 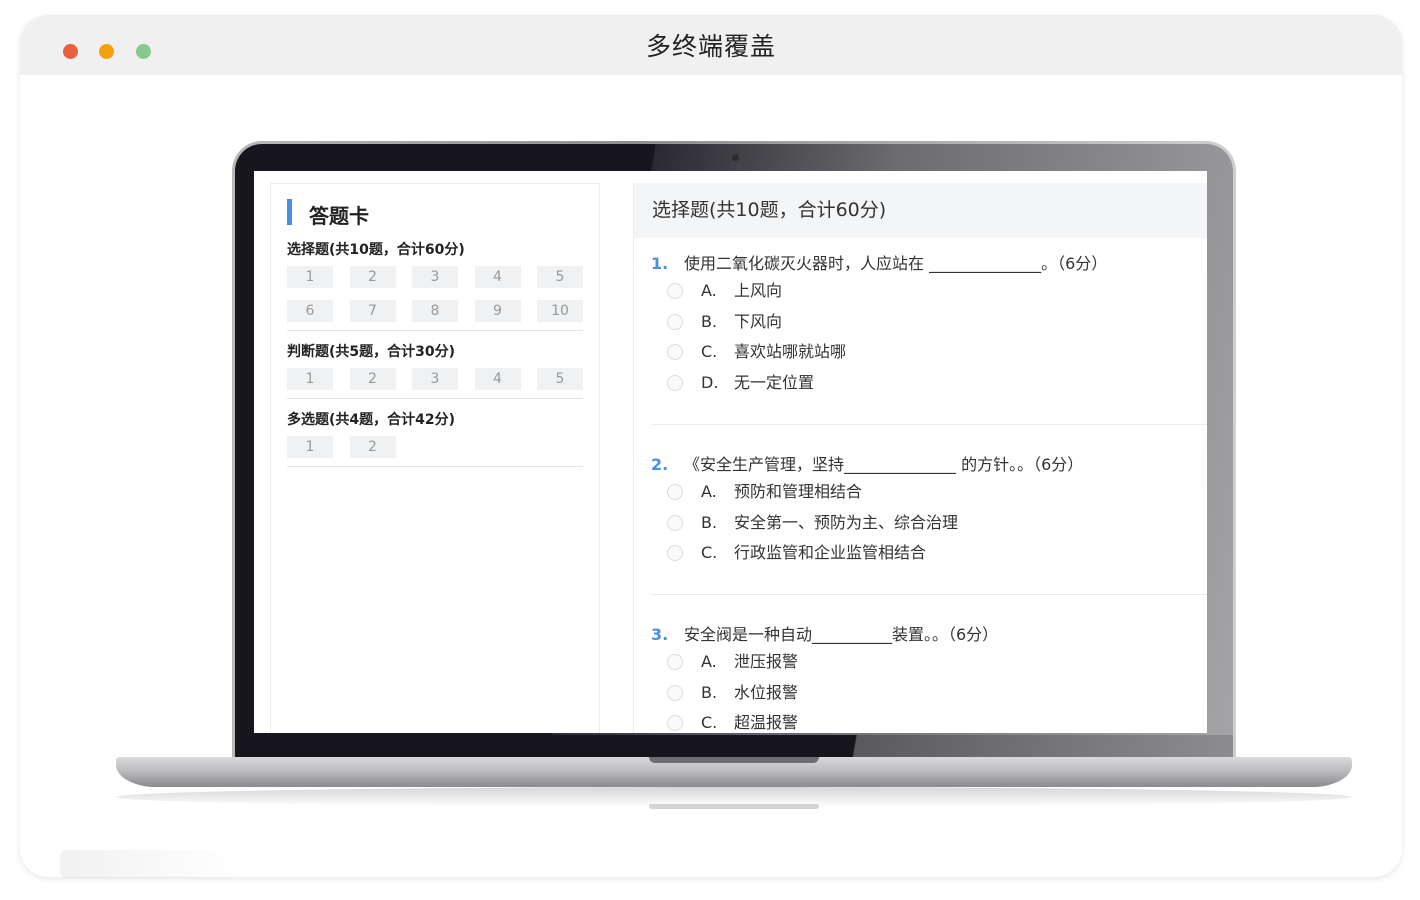 I want to click on window-title: 多终端覆盖, so click(x=710, y=46).